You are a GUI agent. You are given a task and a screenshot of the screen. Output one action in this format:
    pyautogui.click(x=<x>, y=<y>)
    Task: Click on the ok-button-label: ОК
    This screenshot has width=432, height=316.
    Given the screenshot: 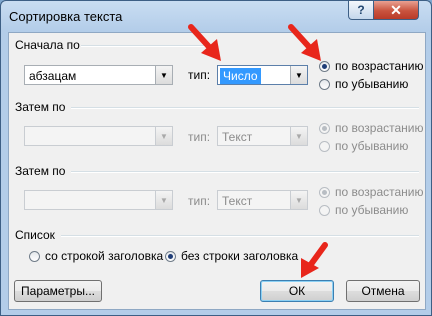 What is the action you would take?
    pyautogui.click(x=297, y=291)
    